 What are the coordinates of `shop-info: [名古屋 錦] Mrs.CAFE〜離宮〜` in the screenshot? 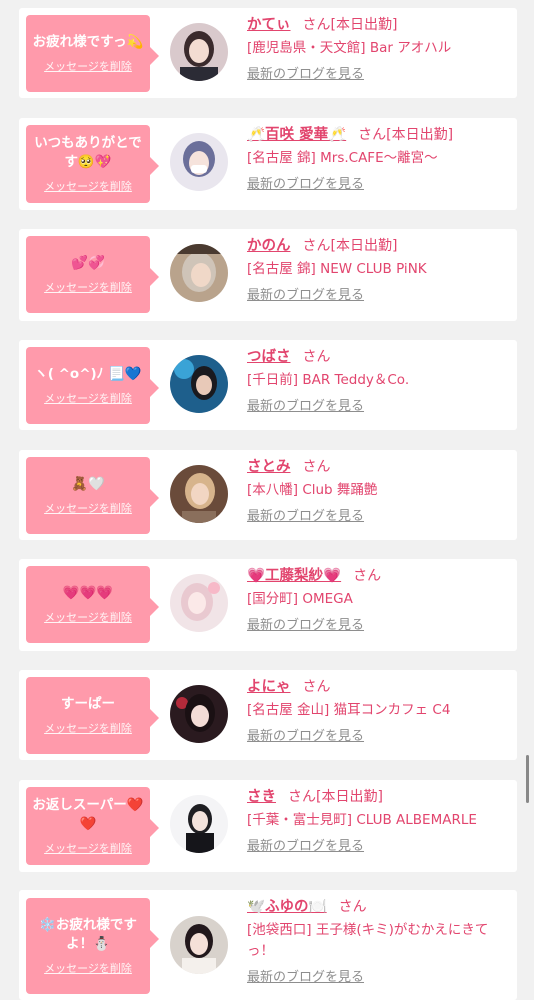 It's located at (342, 158).